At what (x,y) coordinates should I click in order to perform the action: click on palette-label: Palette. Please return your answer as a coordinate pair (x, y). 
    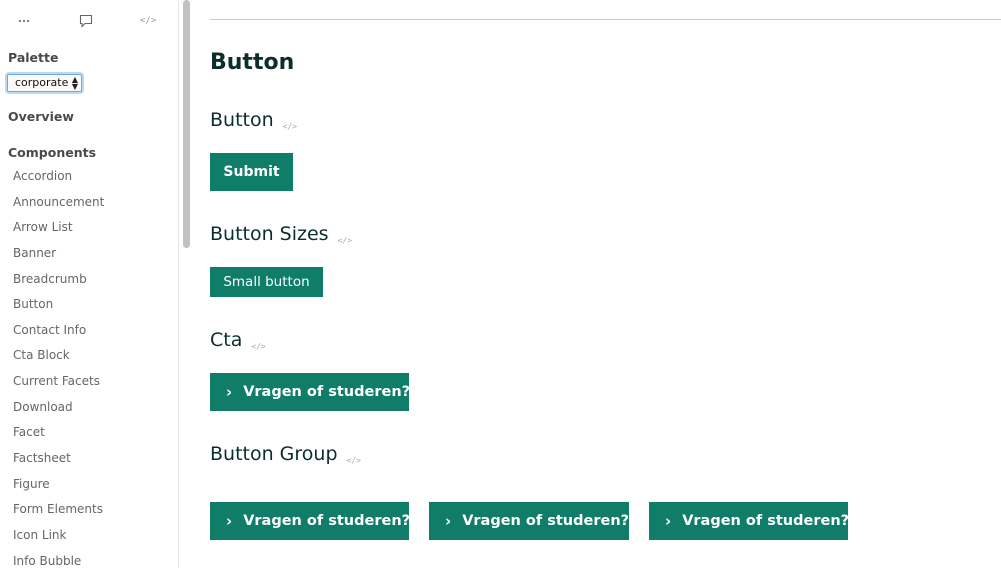
    Looking at the image, I should click on (33, 57).